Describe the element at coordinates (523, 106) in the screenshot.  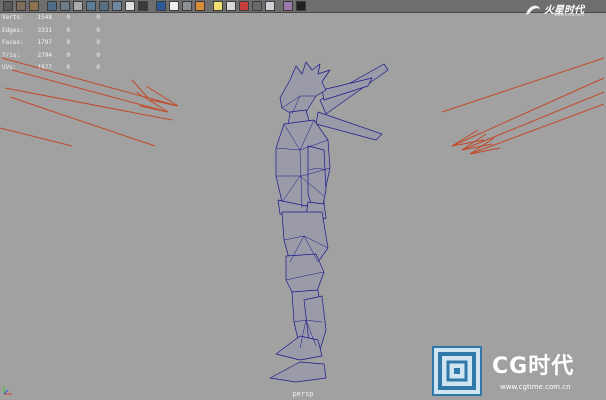
I see `directional-light-right` at that location.